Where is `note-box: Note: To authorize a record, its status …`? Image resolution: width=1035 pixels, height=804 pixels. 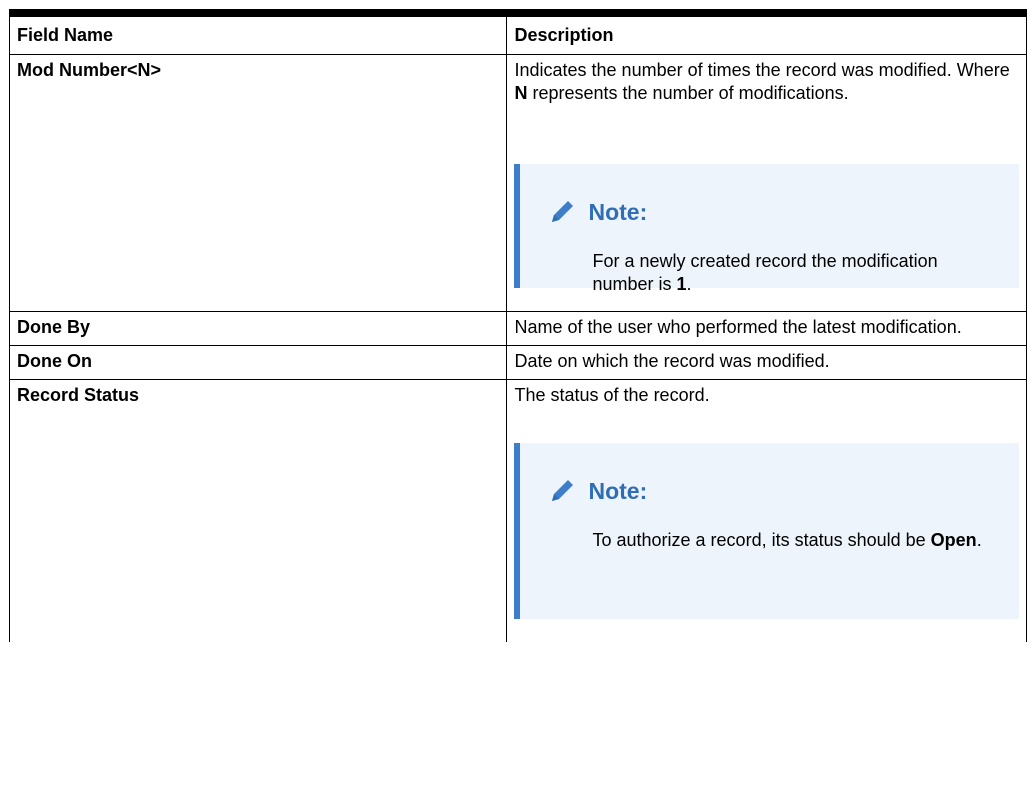 note-box: Note: To authorize a record, its status … is located at coordinates (766, 531).